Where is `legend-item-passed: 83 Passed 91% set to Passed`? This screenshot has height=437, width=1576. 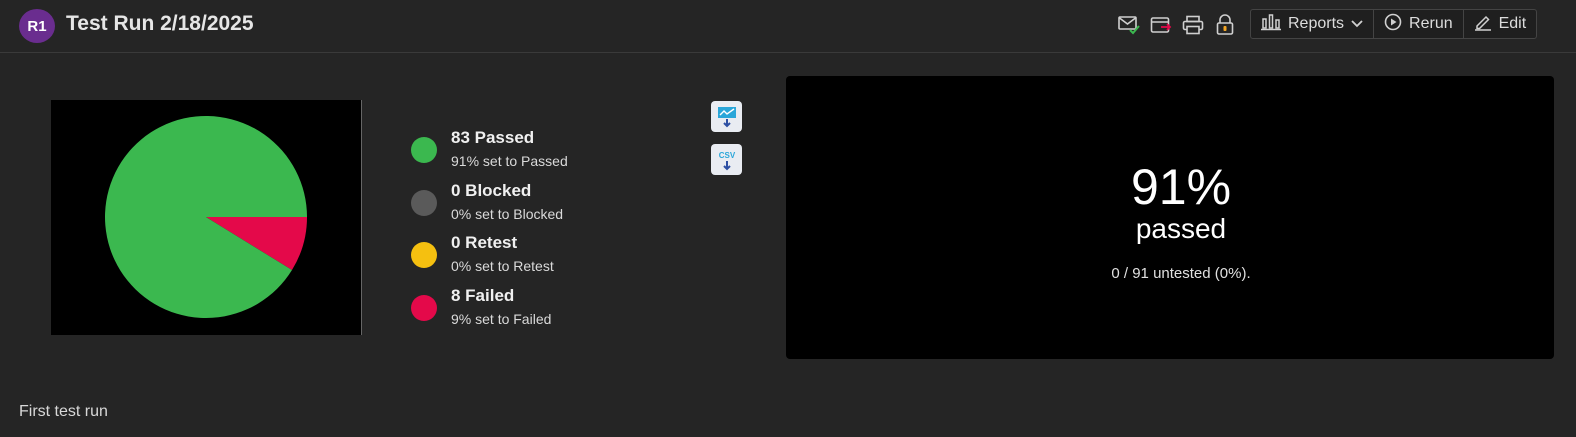 legend-item-passed: 83 Passed 91% set to Passed is located at coordinates (521, 153).